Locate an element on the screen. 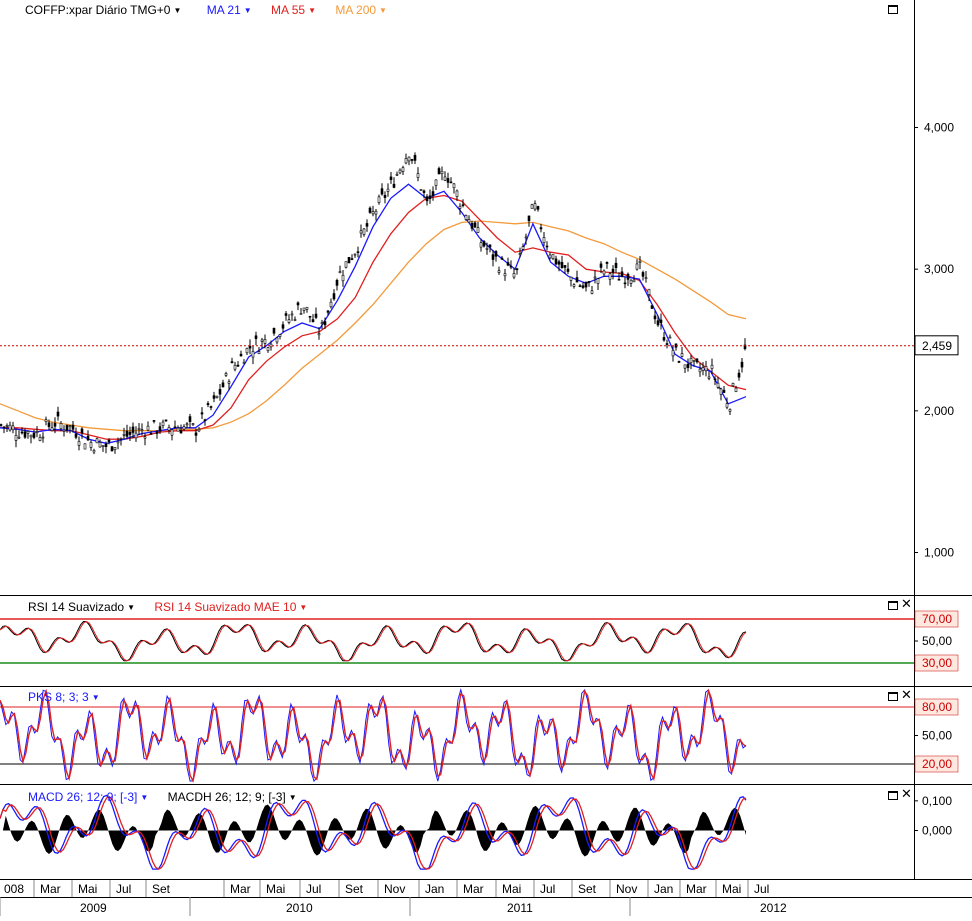 Image resolution: width=972 pixels, height=921 pixels. pks-tick-label: 50,00 is located at coordinates (937, 736).